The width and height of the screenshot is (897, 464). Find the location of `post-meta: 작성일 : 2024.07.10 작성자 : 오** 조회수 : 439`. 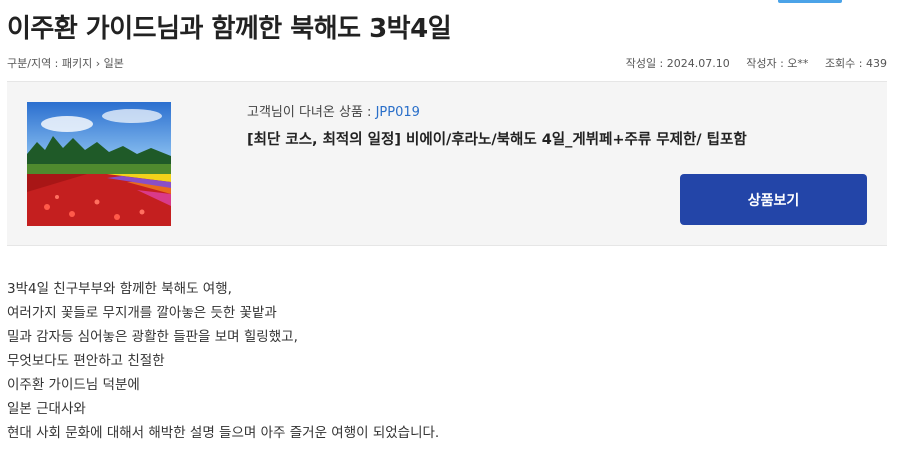

post-meta: 작성일 : 2024.07.10 작성자 : 오** 조회수 : 439 is located at coordinates (750, 63).